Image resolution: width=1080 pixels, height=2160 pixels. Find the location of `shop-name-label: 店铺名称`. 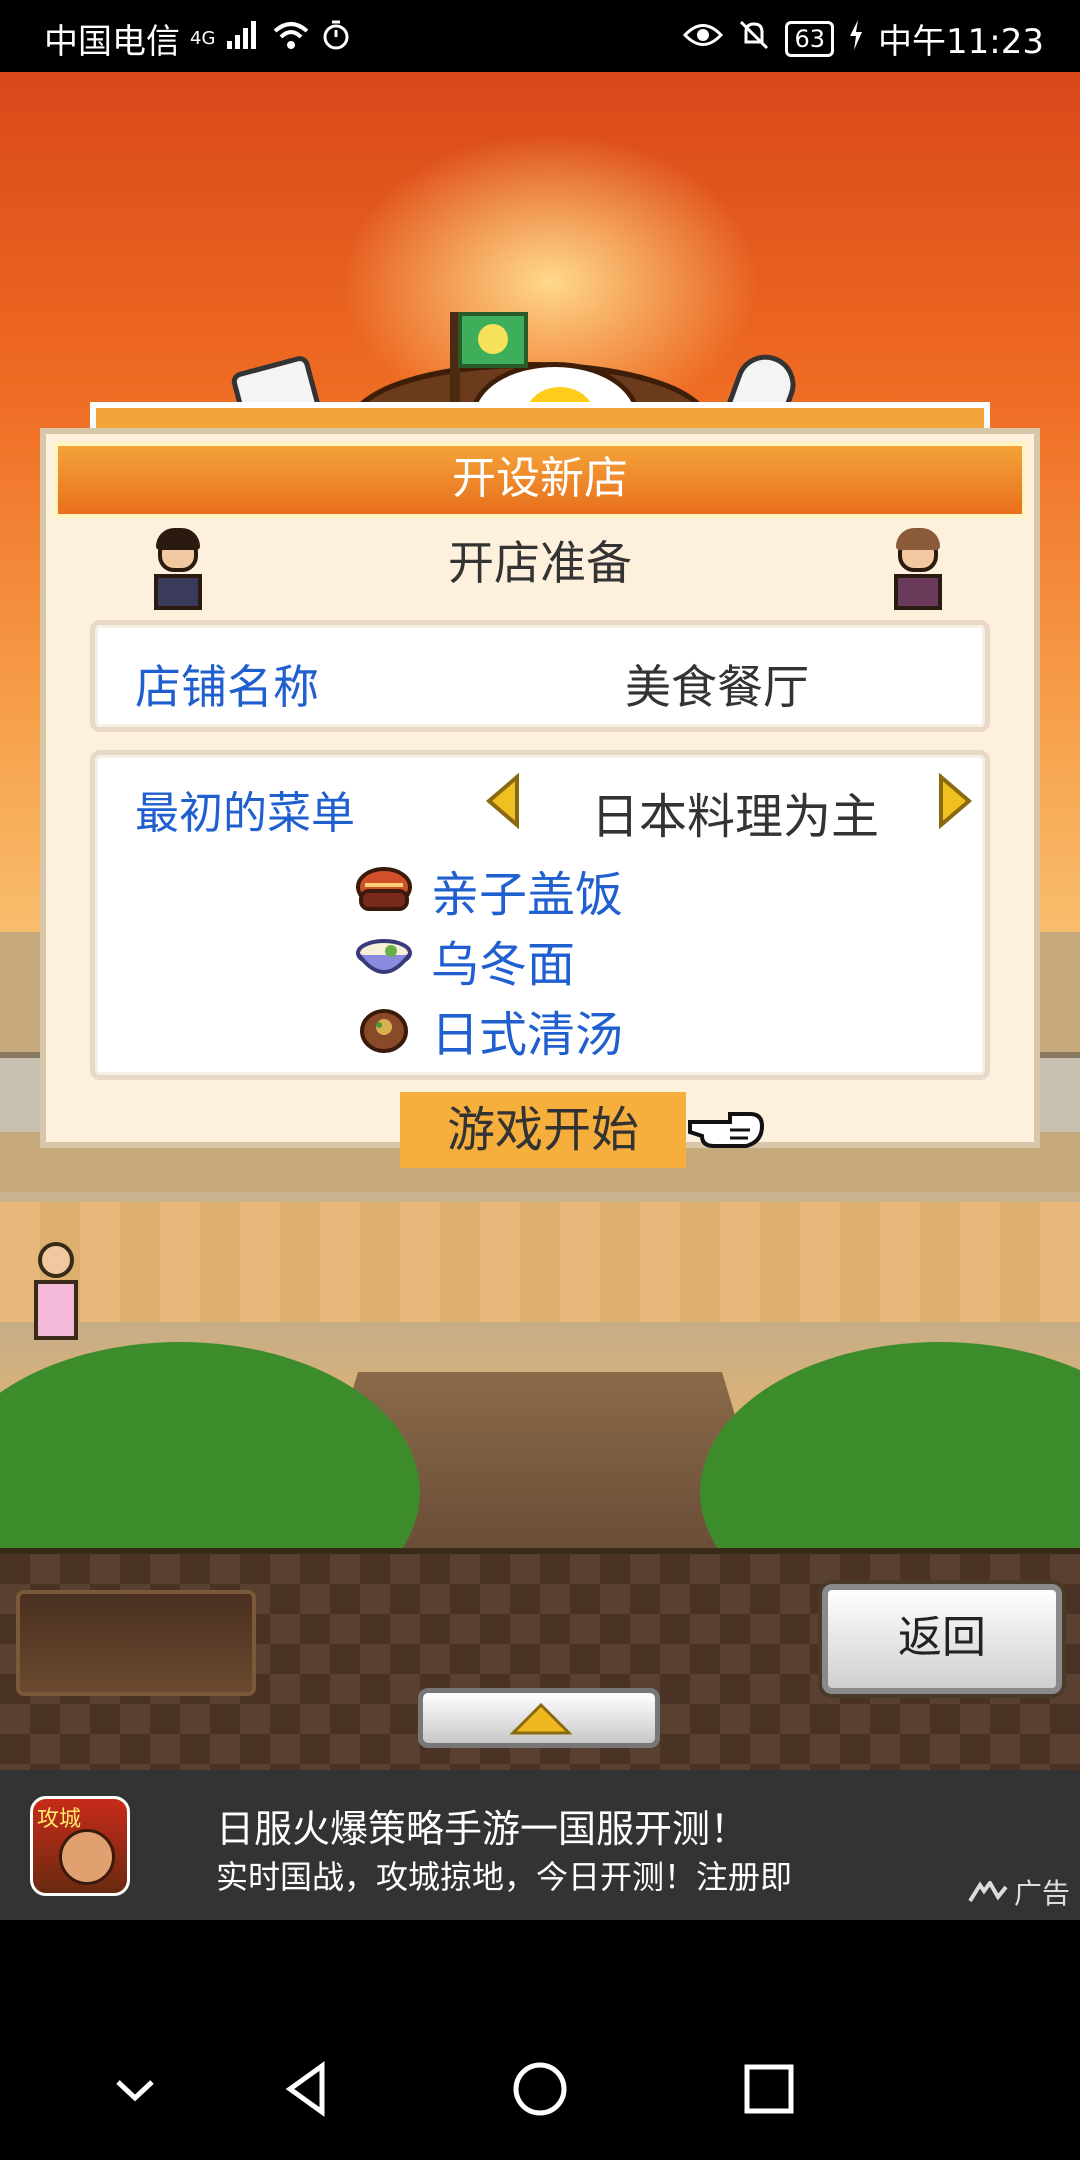

shop-name-label: 店铺名称 is located at coordinates (227, 687).